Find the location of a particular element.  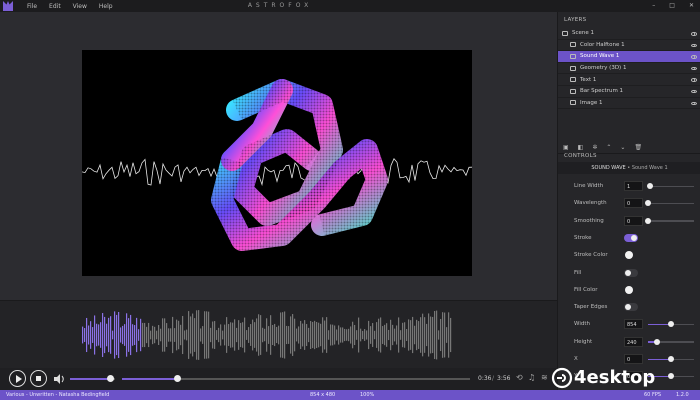

play-button is located at coordinates (17, 378).